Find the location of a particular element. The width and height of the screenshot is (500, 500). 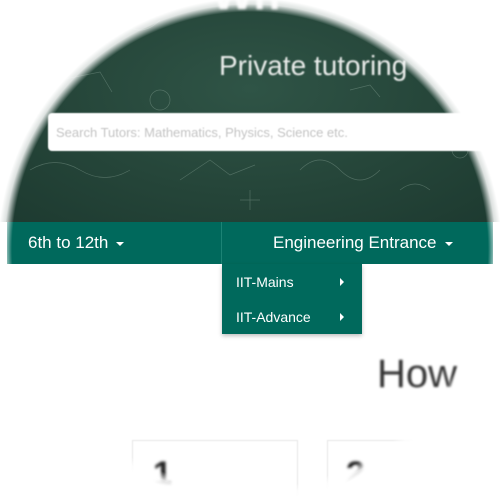

dropdown-item-iit-mains: IIT-Mains is located at coordinates (292, 281).